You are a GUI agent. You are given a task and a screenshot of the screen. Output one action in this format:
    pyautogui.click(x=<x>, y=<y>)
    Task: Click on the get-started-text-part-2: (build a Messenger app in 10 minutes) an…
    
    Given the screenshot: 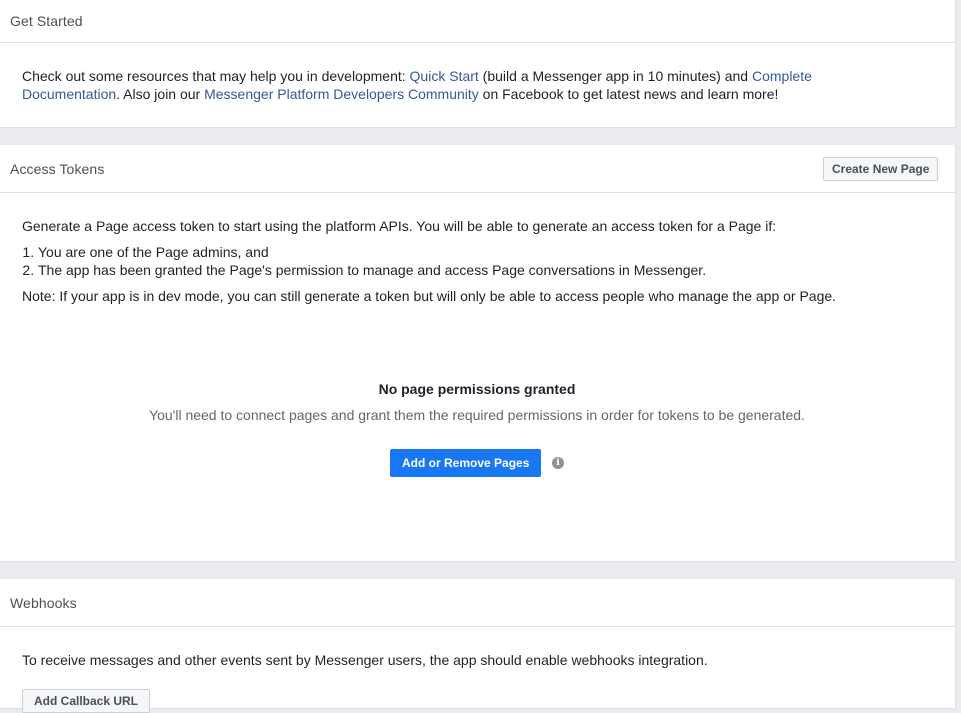 What is the action you would take?
    pyautogui.click(x=615, y=76)
    